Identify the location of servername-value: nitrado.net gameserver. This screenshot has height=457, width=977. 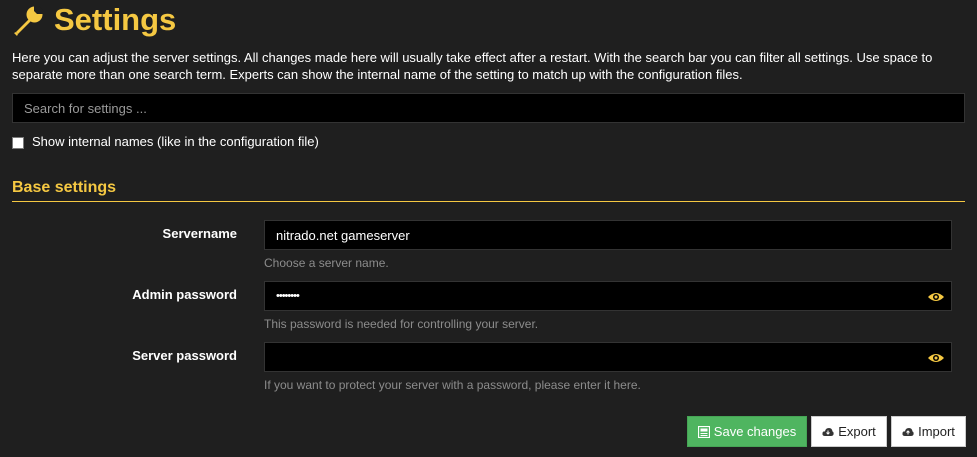
(343, 235).